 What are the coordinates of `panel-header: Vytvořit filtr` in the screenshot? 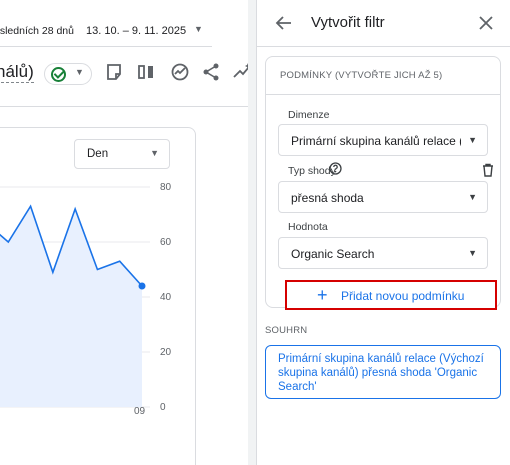 It's located at (383, 23).